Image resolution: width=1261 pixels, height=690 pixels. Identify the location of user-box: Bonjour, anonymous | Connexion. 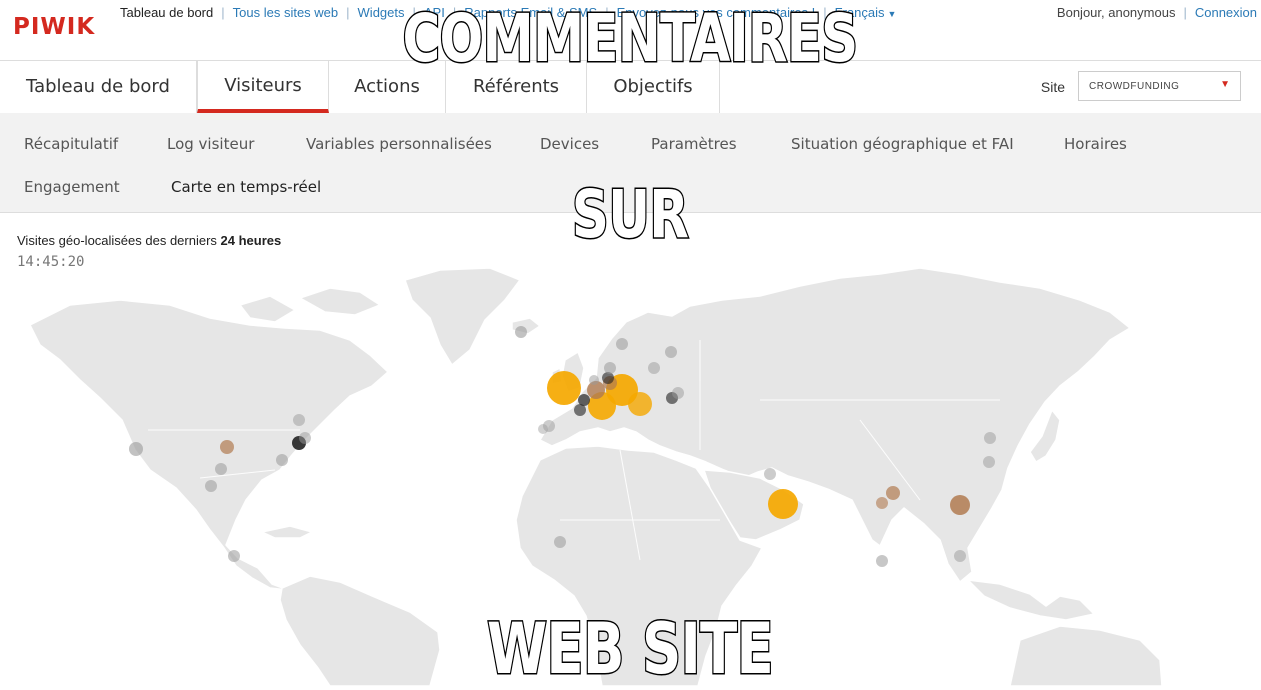
(1156, 12).